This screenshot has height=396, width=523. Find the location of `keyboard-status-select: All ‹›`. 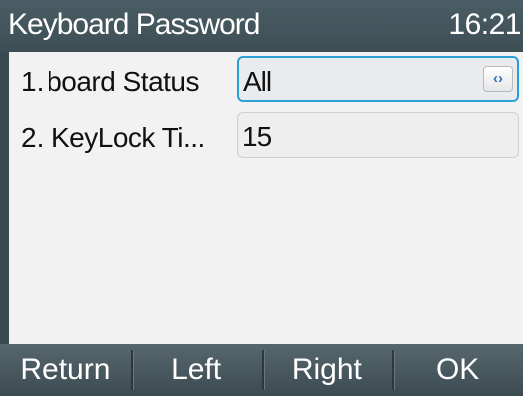

keyboard-status-select: All ‹› is located at coordinates (378, 79).